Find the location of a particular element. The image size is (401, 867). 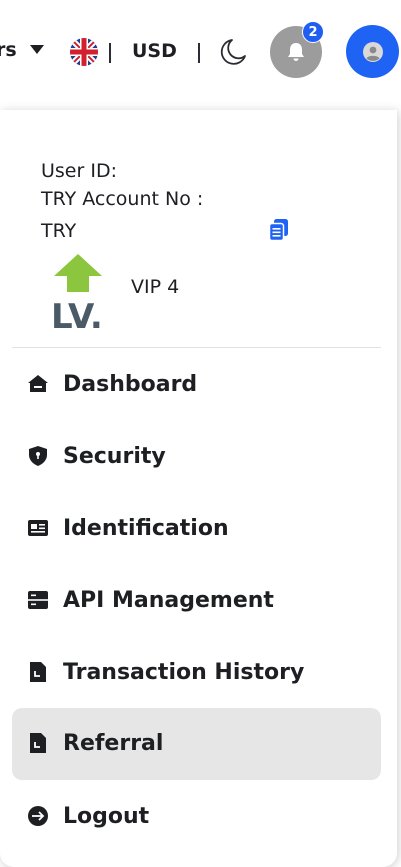

moon-icon is located at coordinates (233, 52).